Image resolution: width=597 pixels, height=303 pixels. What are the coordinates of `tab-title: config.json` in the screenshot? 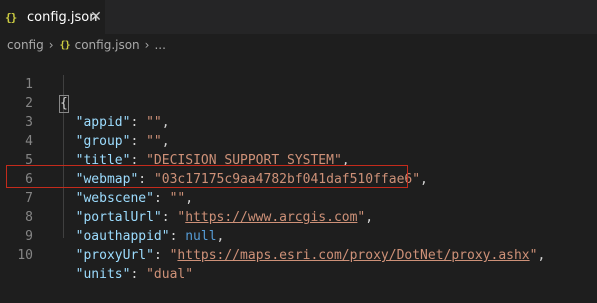 It's located at (62, 17).